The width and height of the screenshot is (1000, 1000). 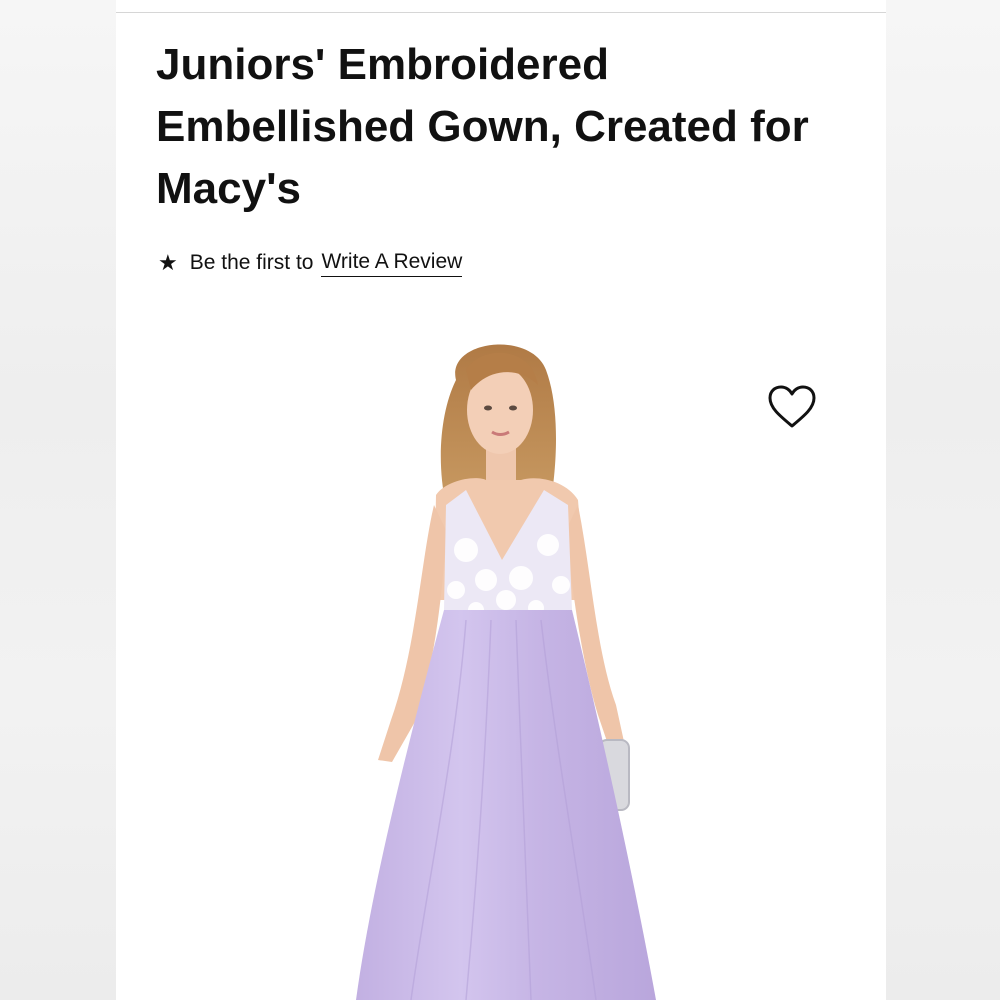 What do you see at coordinates (251, 262) in the screenshot?
I see `review-prompt: Be the first to` at bounding box center [251, 262].